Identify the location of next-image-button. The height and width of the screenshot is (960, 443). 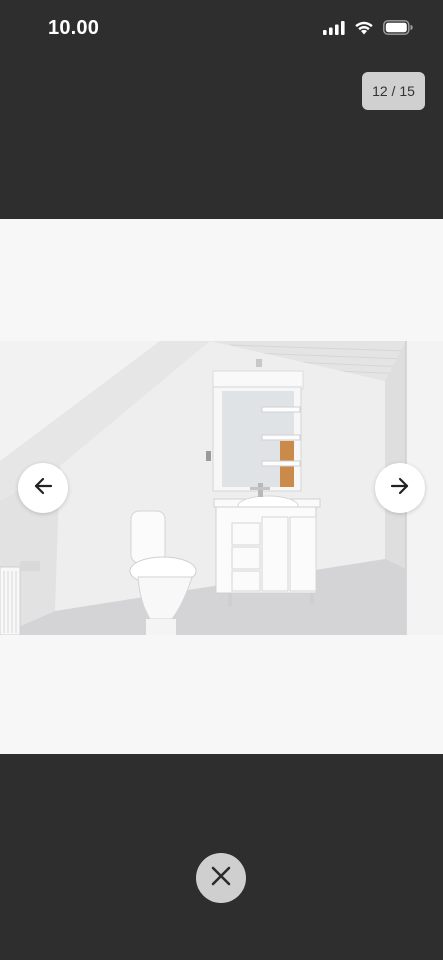
(400, 488).